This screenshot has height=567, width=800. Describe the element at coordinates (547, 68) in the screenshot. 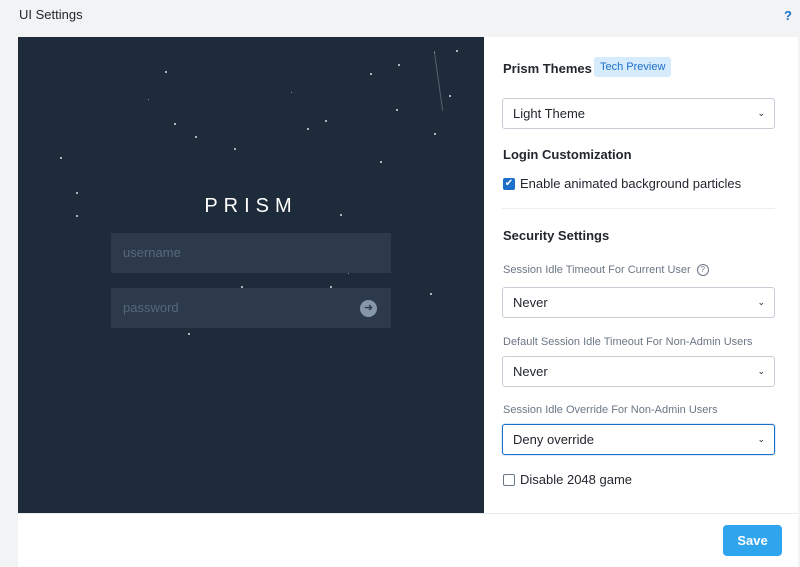

I see `themes-title: Prism Themes` at that location.